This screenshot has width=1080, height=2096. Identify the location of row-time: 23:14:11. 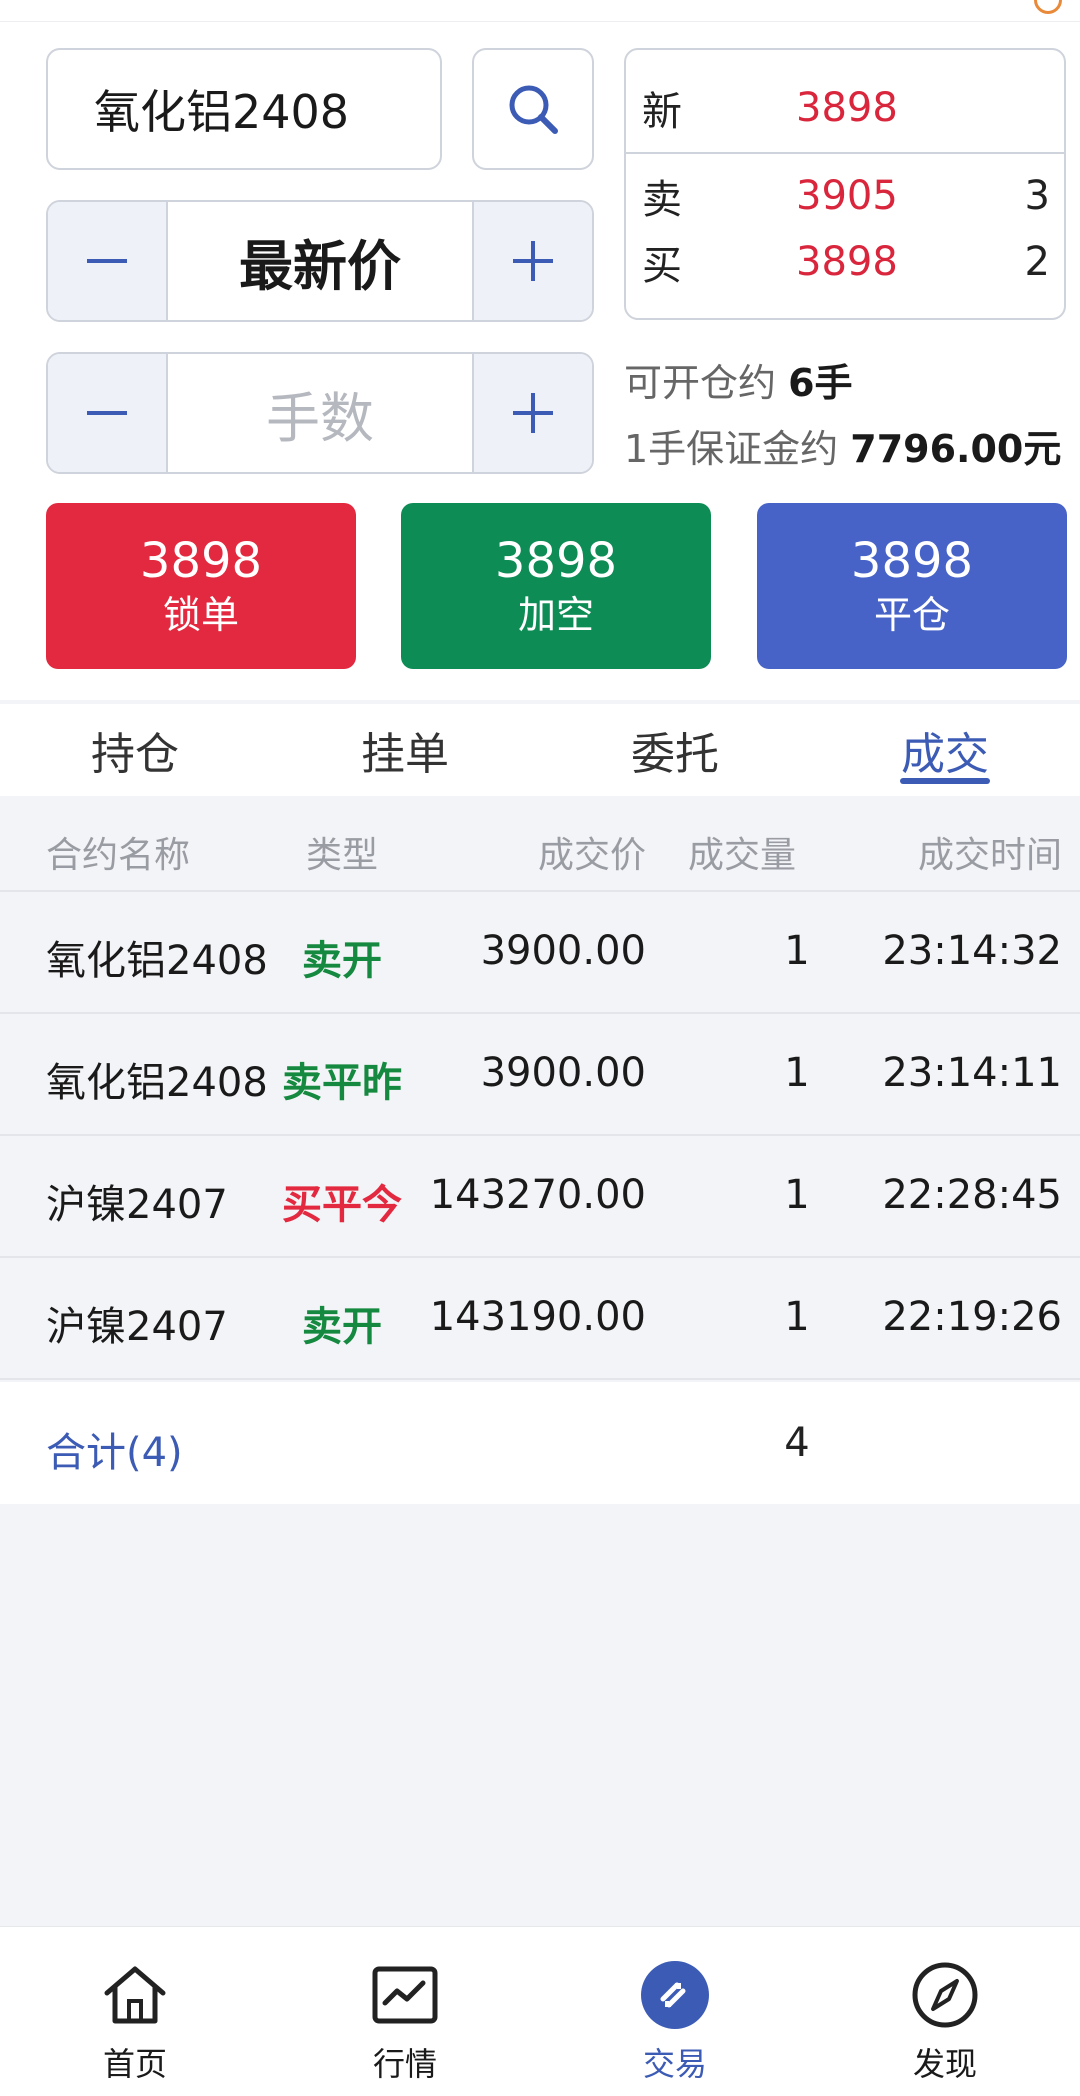
(972, 1073).